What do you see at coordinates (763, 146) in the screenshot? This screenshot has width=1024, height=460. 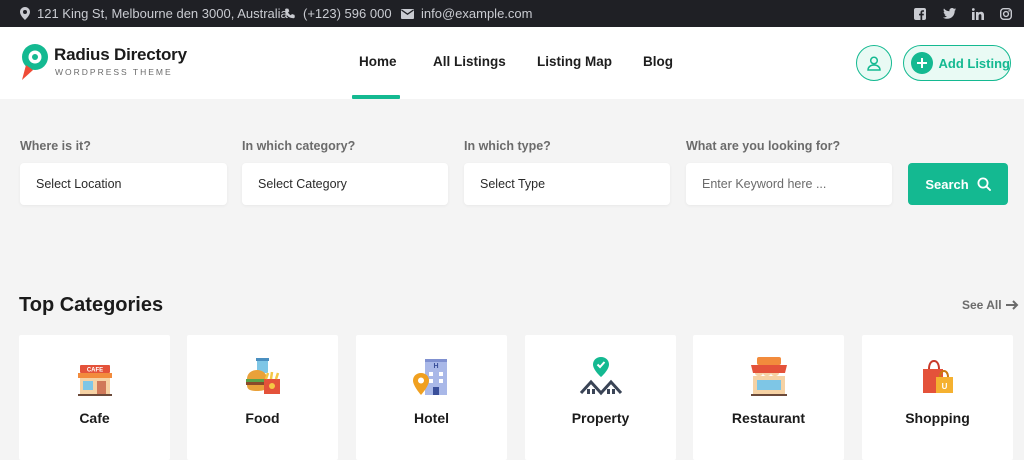 I see `keyword-label: What are you looking for?` at bounding box center [763, 146].